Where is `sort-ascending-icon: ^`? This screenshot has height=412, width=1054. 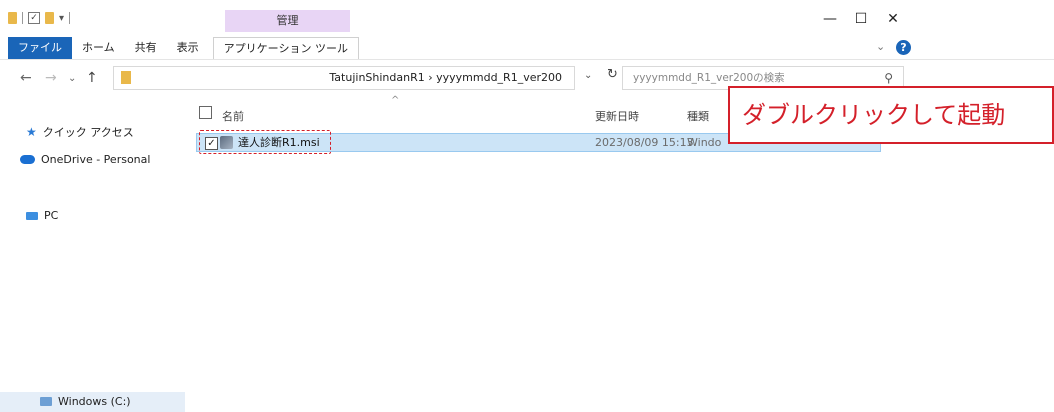 sort-ascending-icon: ^ is located at coordinates (395, 100).